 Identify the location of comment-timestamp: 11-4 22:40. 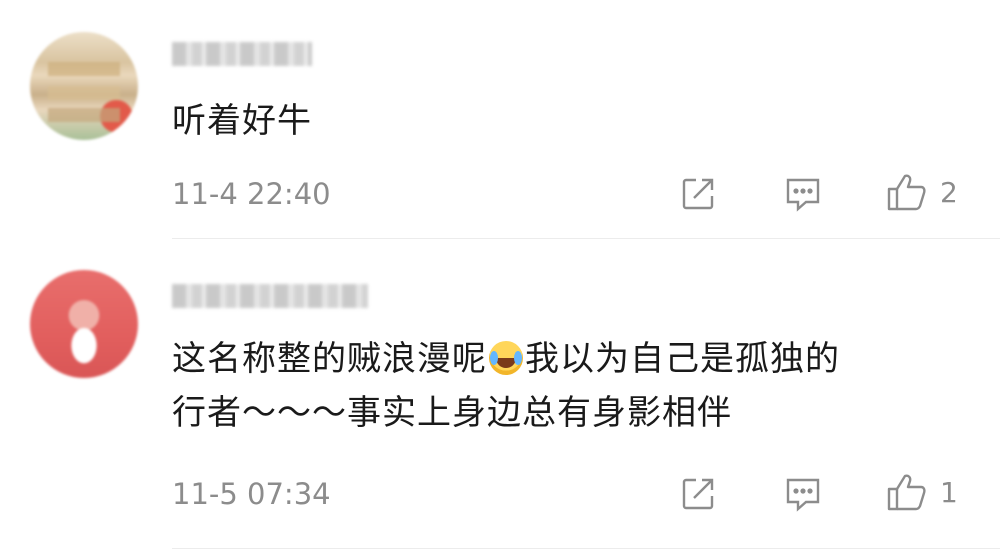
(251, 194).